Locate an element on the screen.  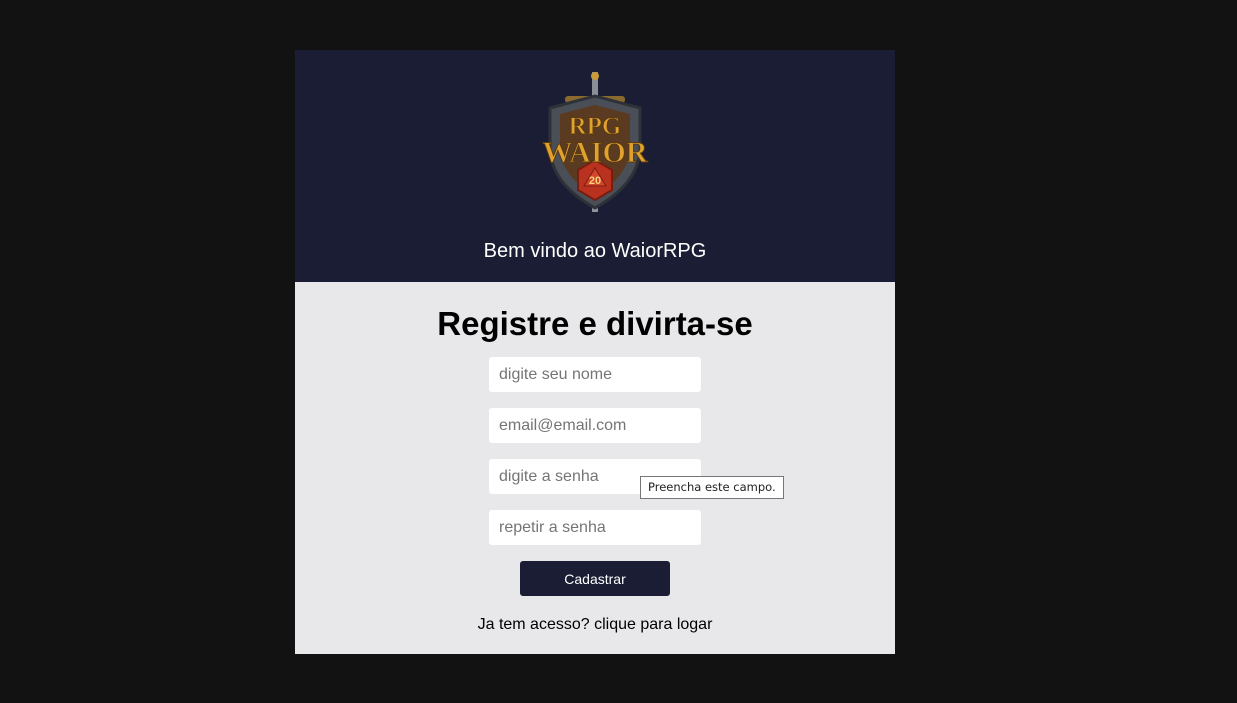
rpg-waior-logo: 20 RPG WAIOR is located at coordinates (595, 142).